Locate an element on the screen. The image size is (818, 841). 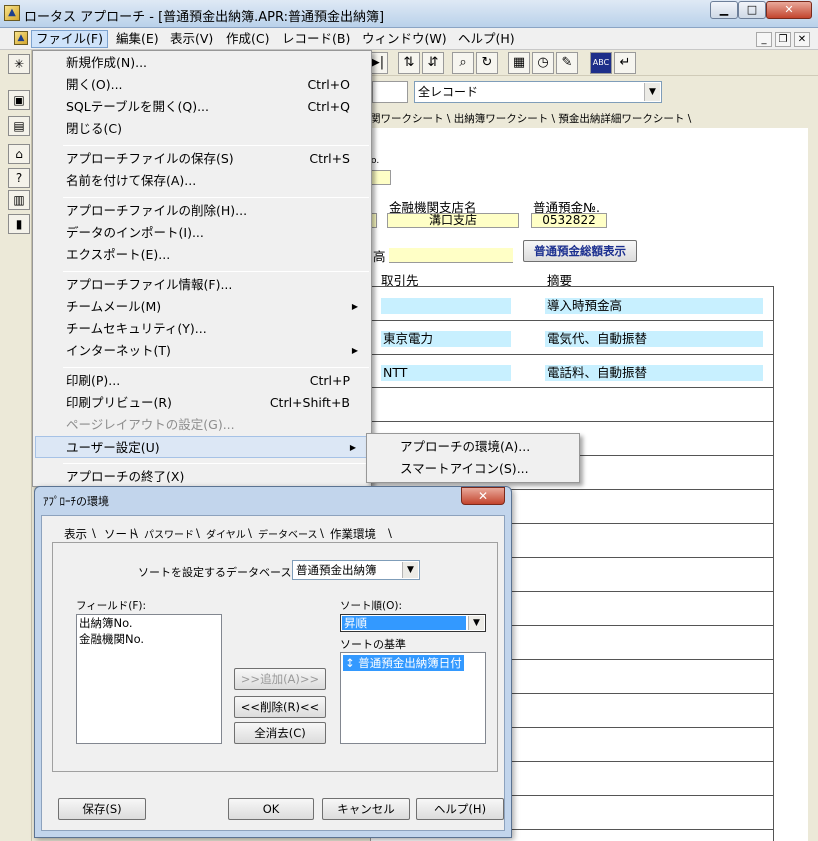
no-field-fragment is located at coordinates (381, 177).